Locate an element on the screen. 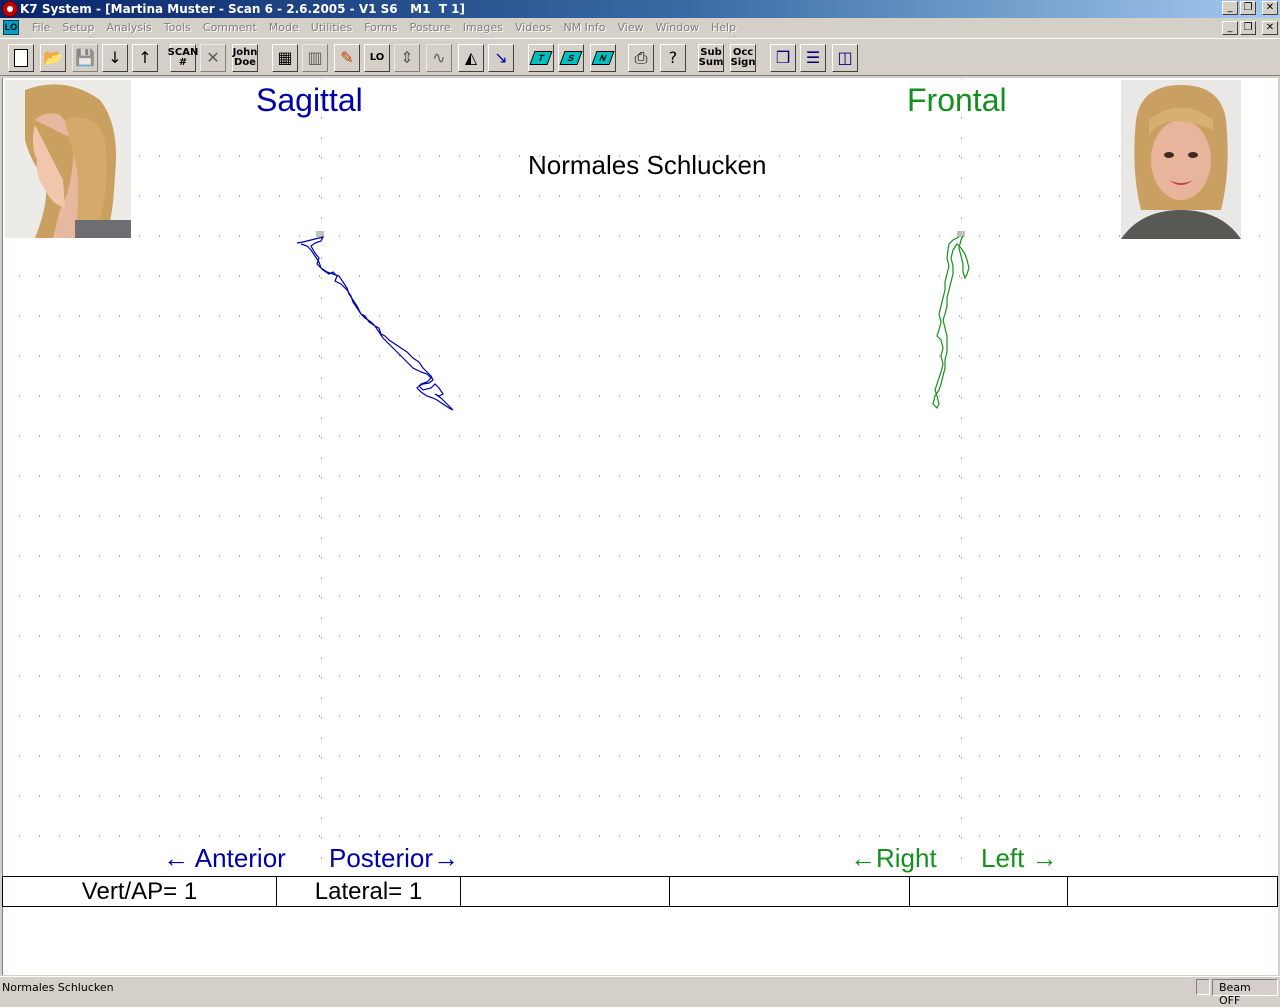 The height and width of the screenshot is (1007, 1280). john-doe-button: John Doe is located at coordinates (245, 58).